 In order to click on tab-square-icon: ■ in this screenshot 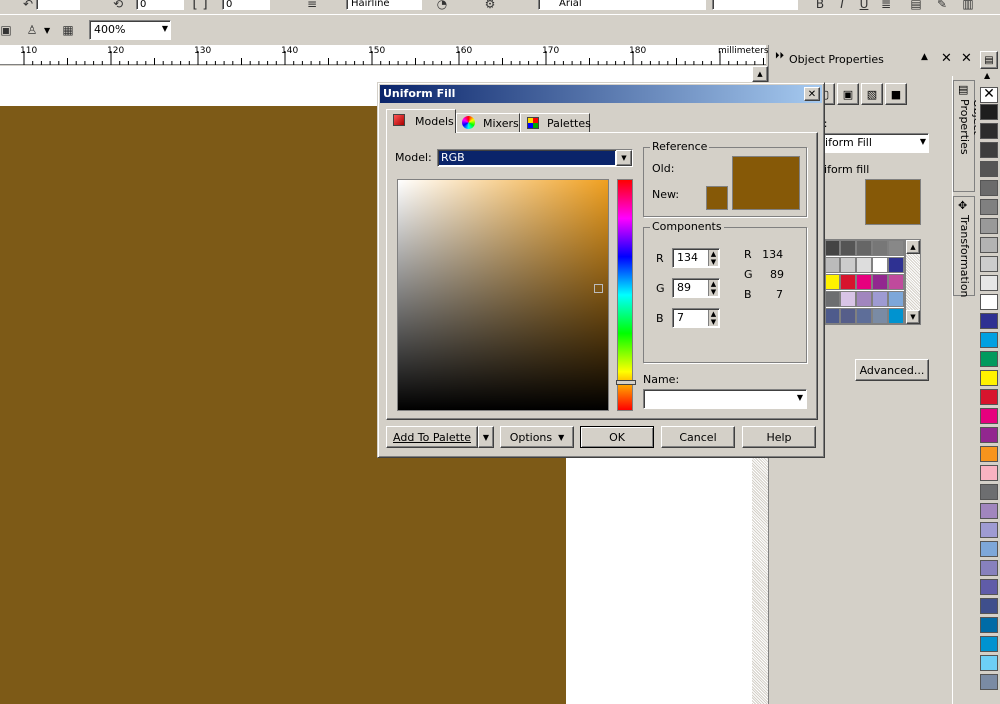, I will do `click(896, 94)`.